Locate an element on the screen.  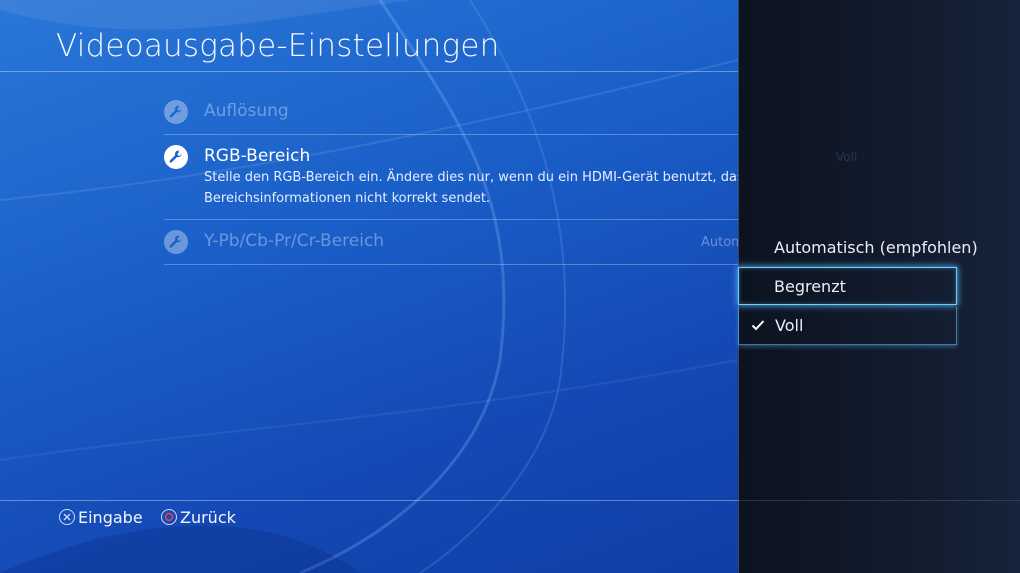
back-hint: Zurück is located at coordinates (198, 517).